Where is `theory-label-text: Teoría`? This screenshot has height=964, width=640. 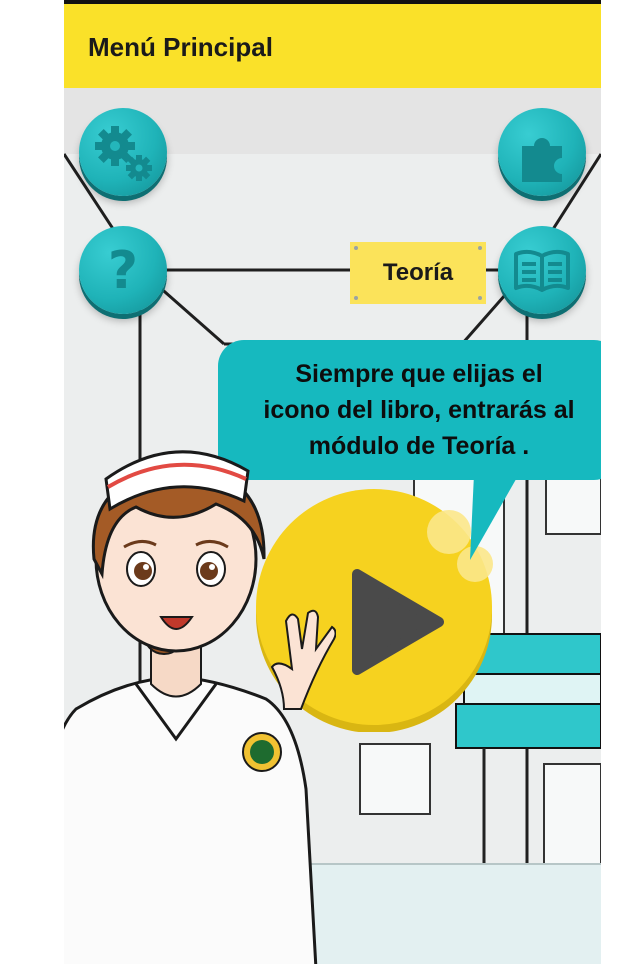 theory-label-text: Teoría is located at coordinates (418, 272).